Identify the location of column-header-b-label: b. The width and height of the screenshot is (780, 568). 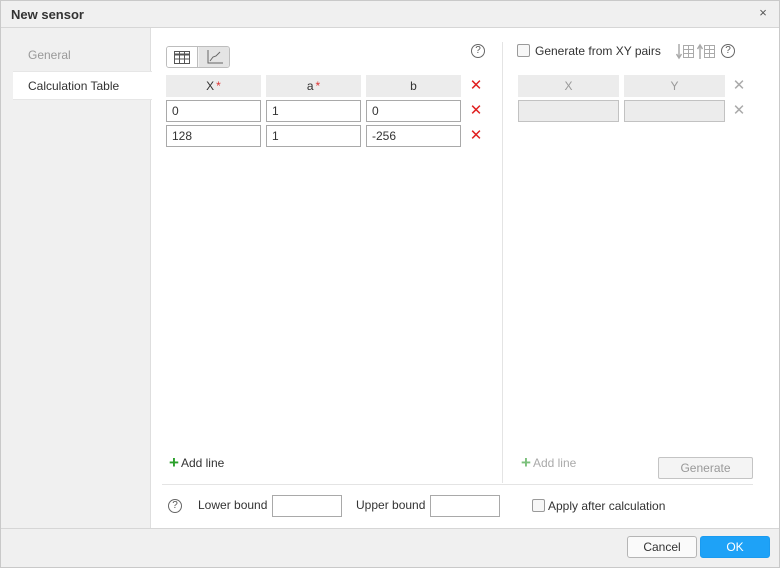
(413, 86).